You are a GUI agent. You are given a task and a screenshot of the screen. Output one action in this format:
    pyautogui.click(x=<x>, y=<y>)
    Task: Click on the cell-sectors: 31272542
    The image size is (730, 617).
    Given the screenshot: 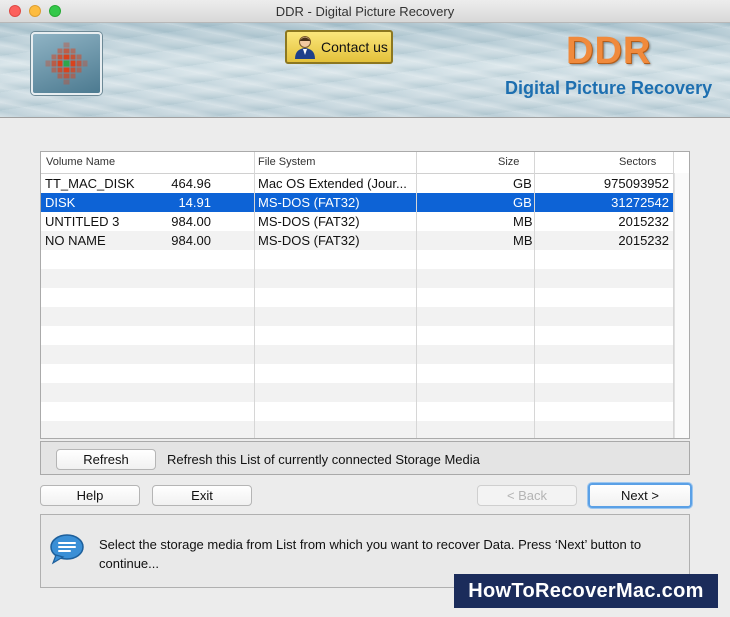 What is the action you would take?
    pyautogui.click(x=640, y=202)
    